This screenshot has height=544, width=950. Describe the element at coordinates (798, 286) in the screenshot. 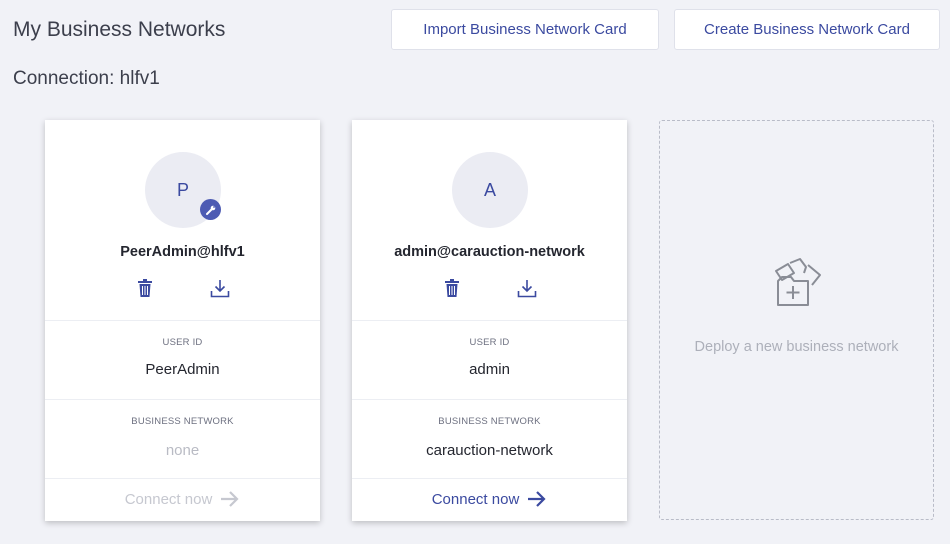

I see `deploy-network-icon` at that location.